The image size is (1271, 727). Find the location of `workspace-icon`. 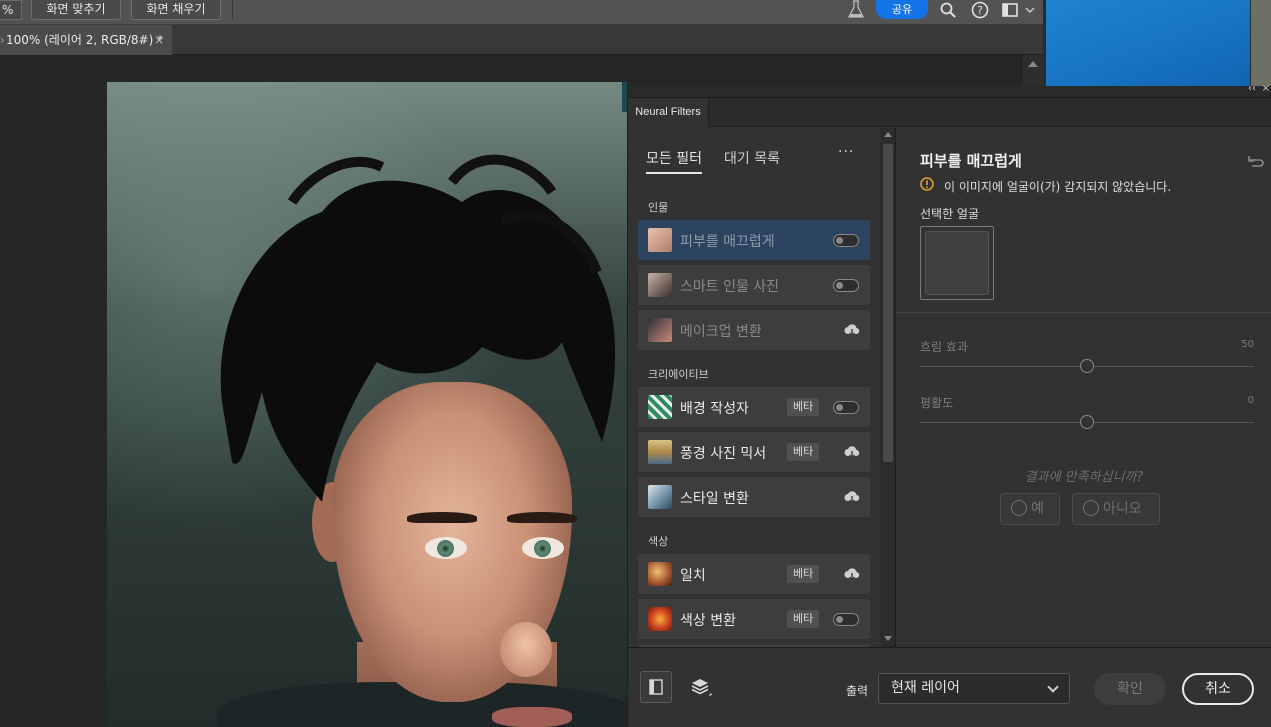

workspace-icon is located at coordinates (1010, 10).